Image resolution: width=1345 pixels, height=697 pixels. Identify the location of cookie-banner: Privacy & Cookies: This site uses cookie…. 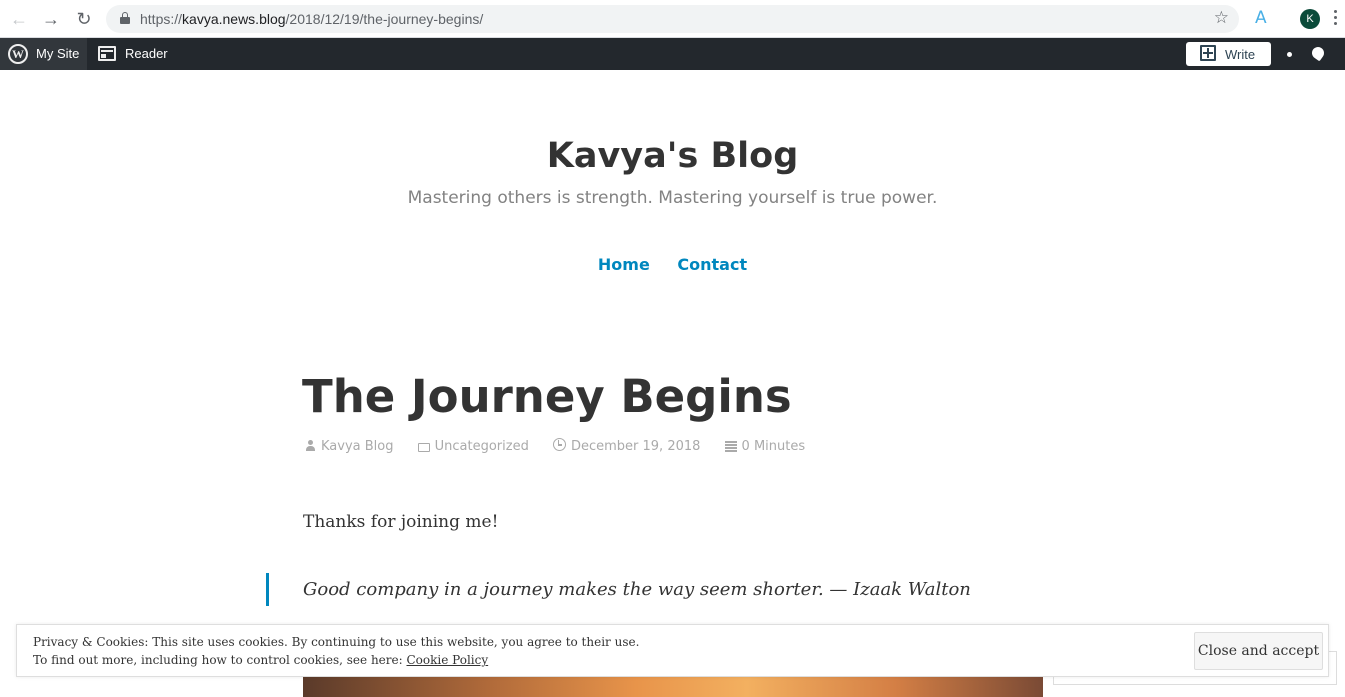
(672, 650).